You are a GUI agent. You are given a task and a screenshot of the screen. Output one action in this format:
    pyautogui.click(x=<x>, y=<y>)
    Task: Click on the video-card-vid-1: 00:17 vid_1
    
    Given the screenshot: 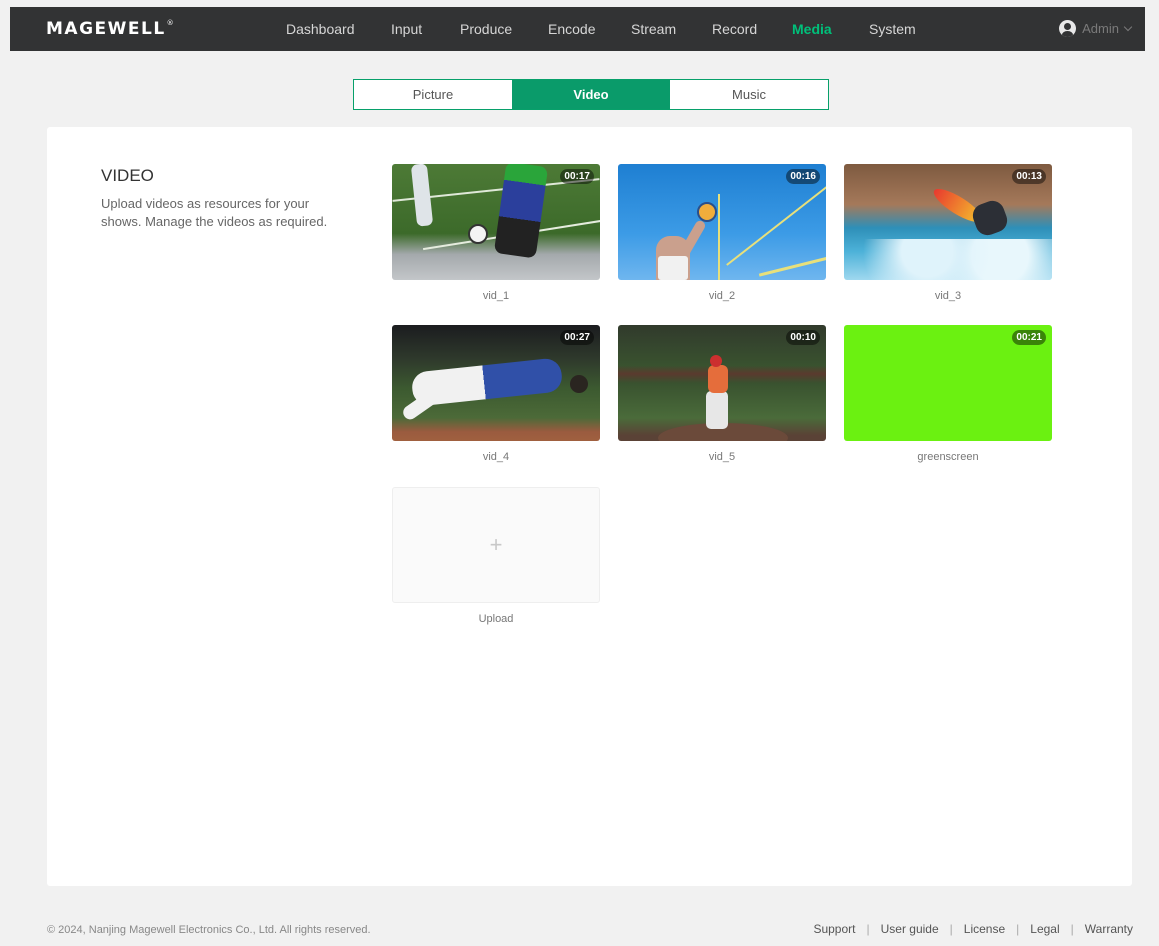 What is the action you would take?
    pyautogui.click(x=496, y=233)
    